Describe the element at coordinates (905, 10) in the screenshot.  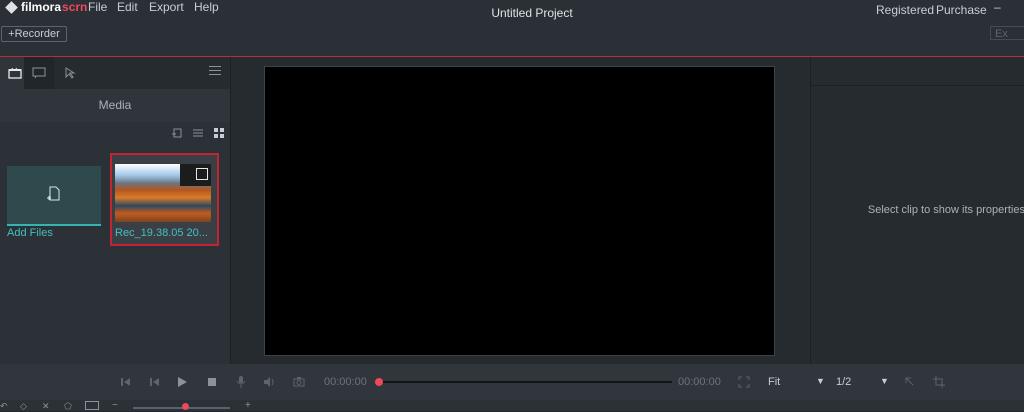
I see `registered-link: Registered` at that location.